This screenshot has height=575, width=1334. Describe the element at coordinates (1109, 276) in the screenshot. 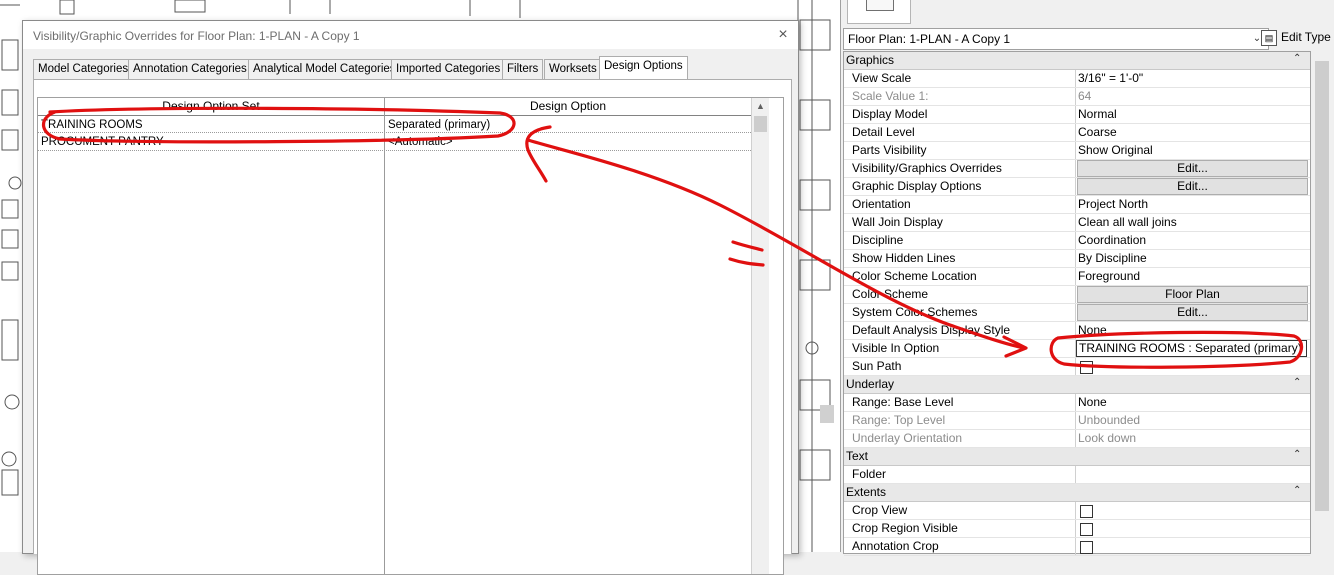

I see `property-value: Foreground` at that location.